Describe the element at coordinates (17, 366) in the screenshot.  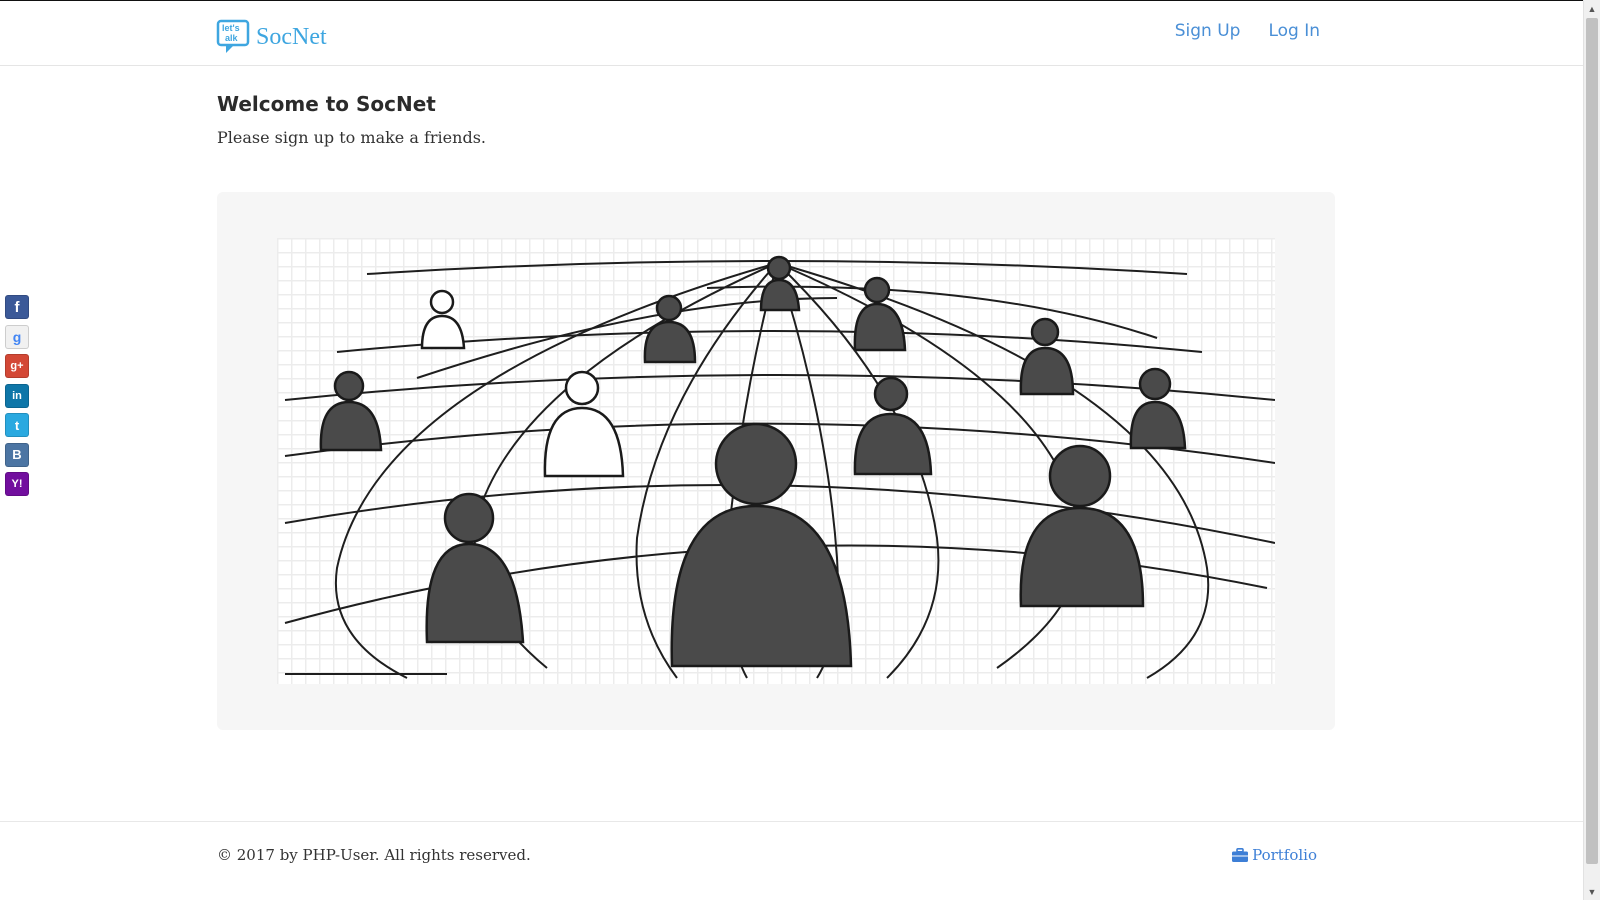
I see `google-plus-icon: g+` at that location.